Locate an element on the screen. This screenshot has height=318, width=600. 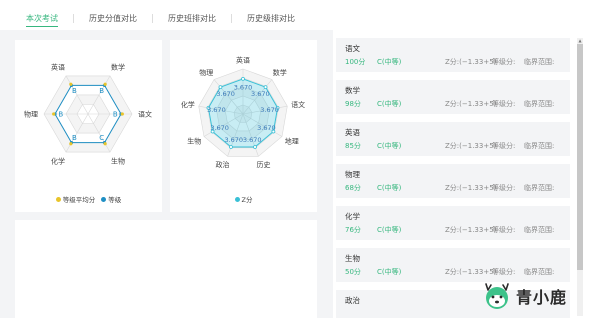
score-value: 76分 is located at coordinates (353, 230).